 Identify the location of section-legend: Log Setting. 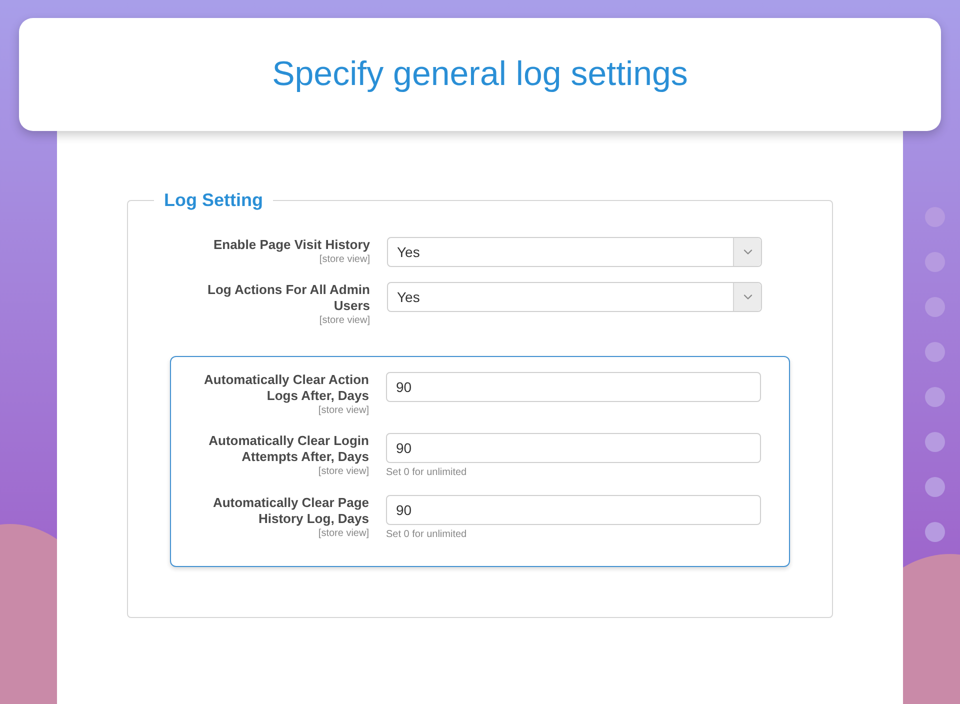
(213, 200).